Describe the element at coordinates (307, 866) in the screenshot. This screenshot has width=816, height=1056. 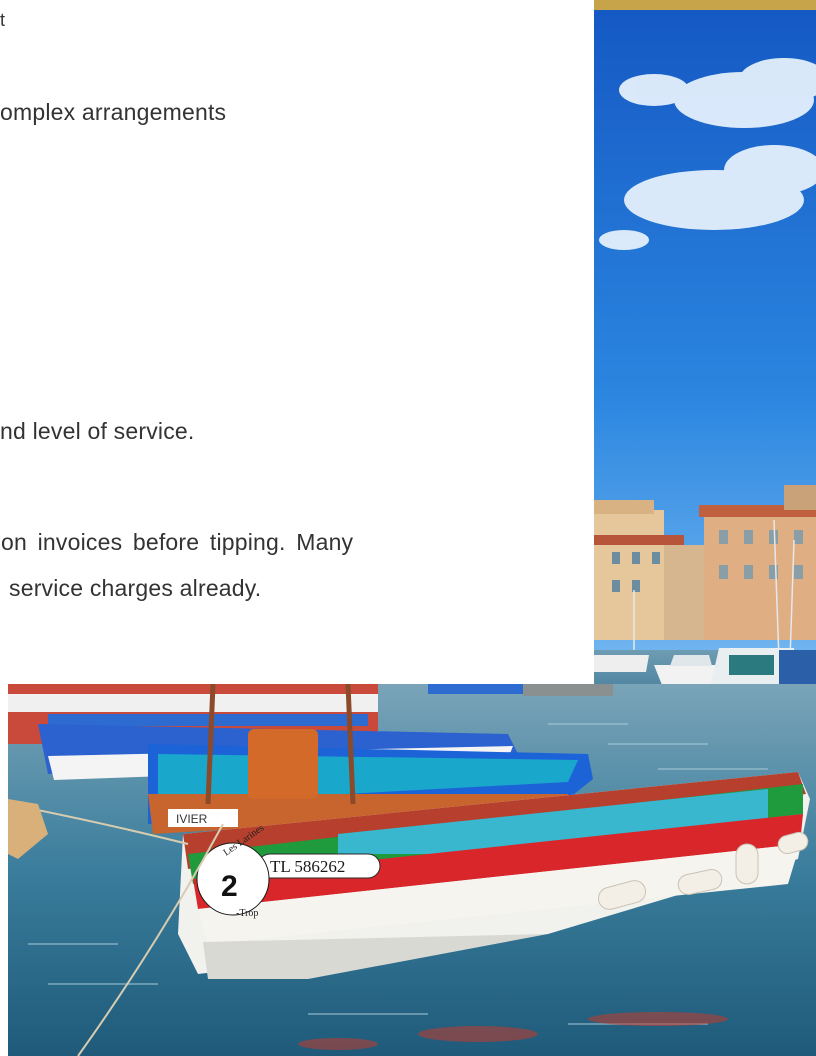
I see `boat-registration-text: TL 586262` at that location.